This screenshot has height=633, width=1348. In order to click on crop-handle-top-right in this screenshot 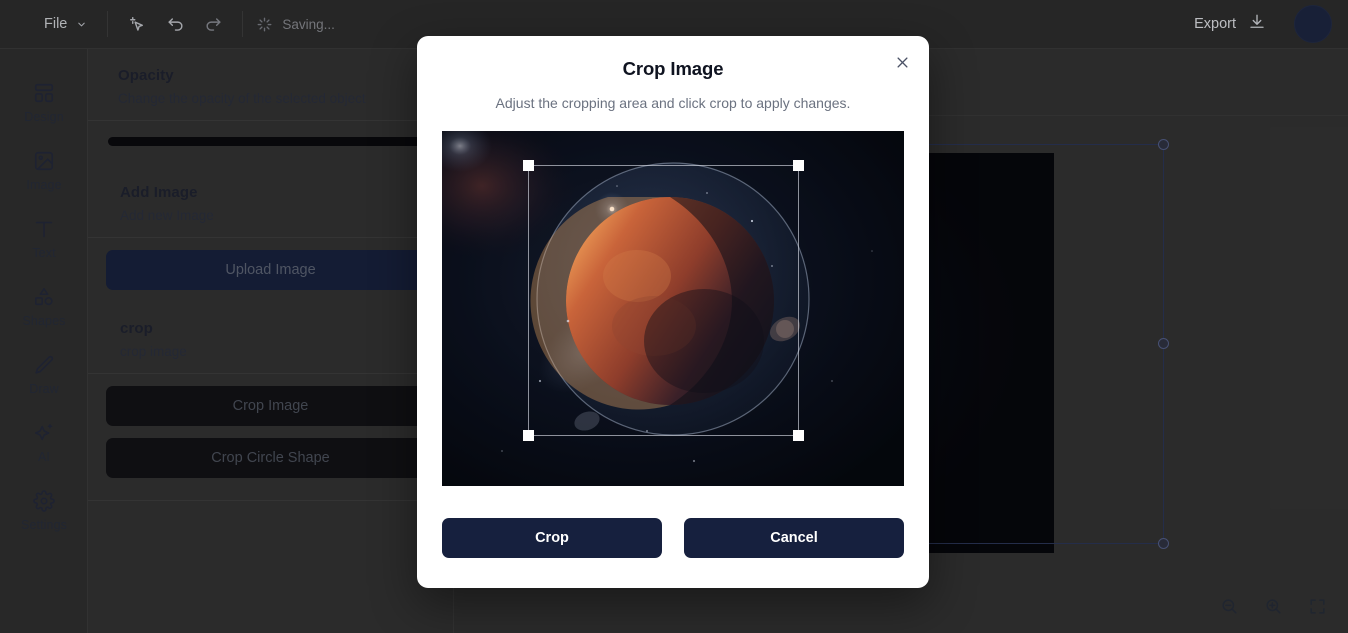, I will do `click(798, 165)`.